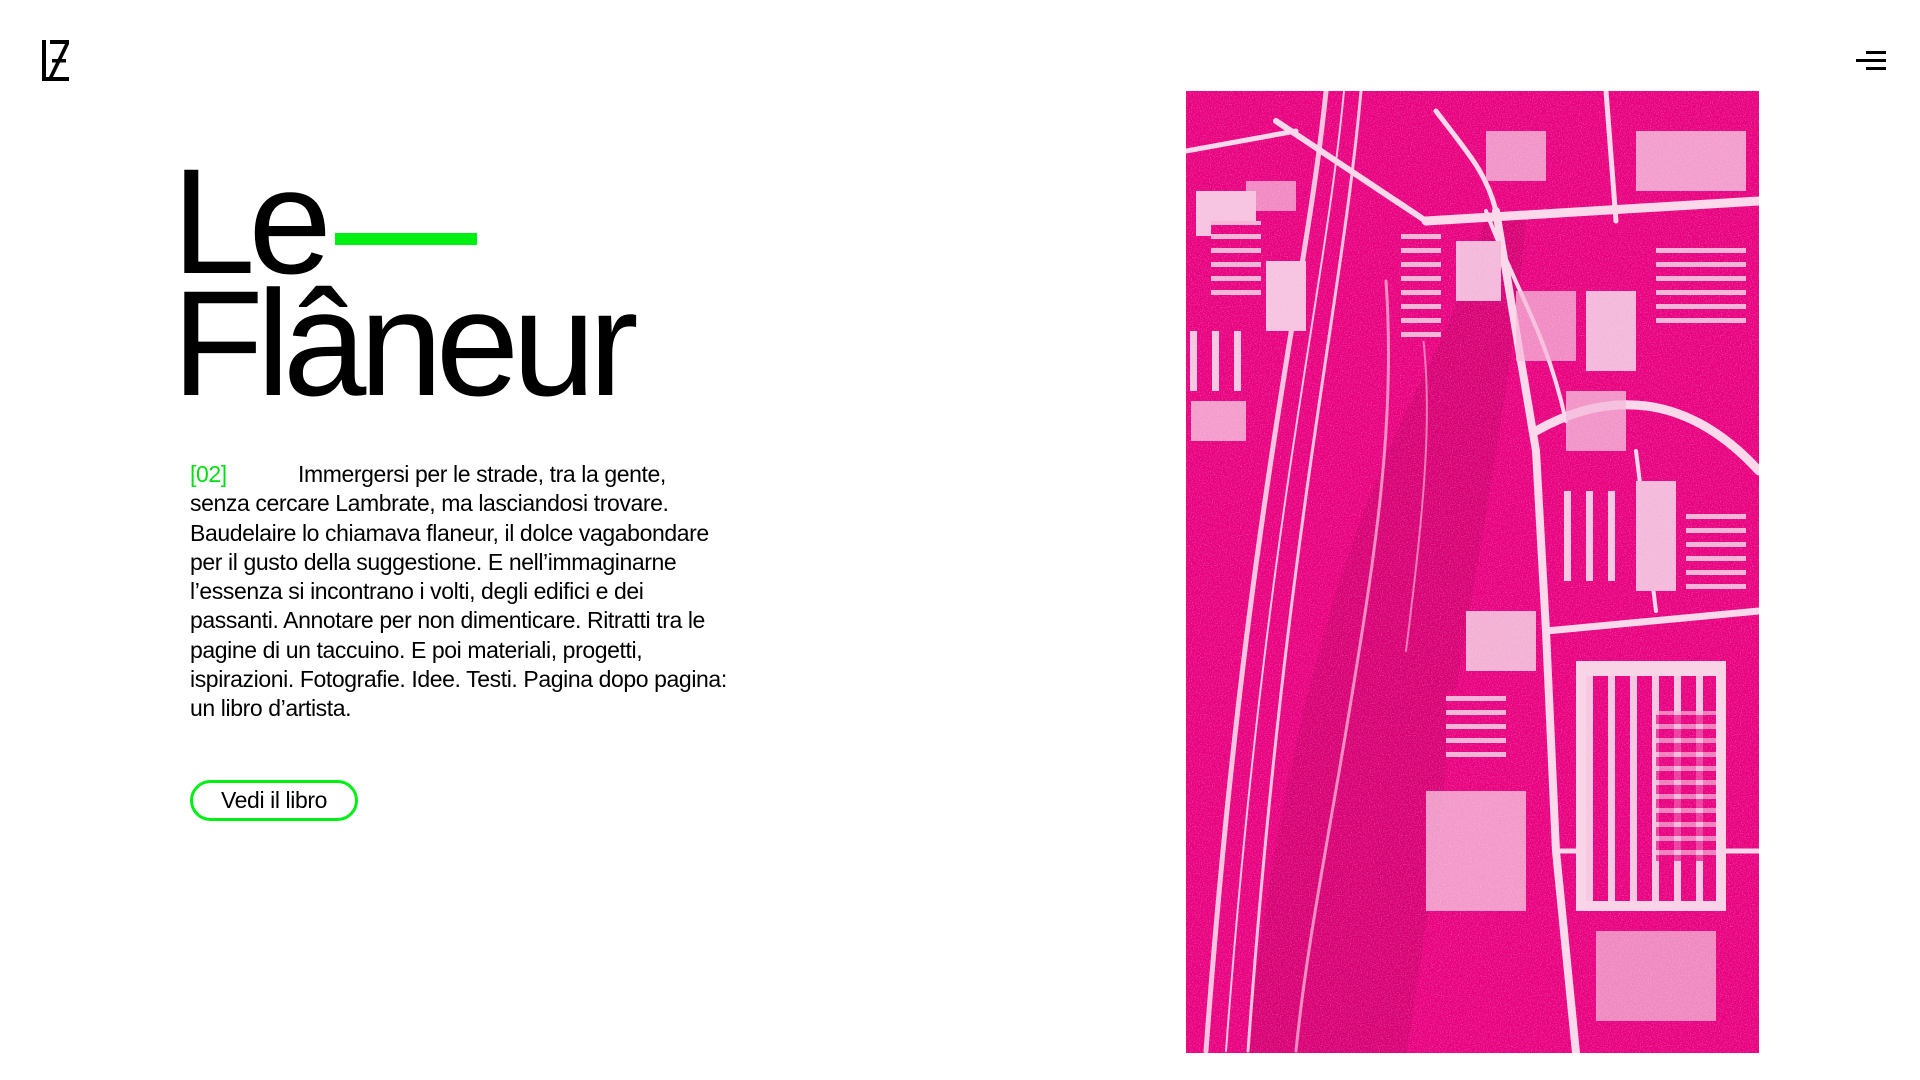 The image size is (1920, 1080). Describe the element at coordinates (405, 239) in the screenshot. I see `accent-dash` at that location.